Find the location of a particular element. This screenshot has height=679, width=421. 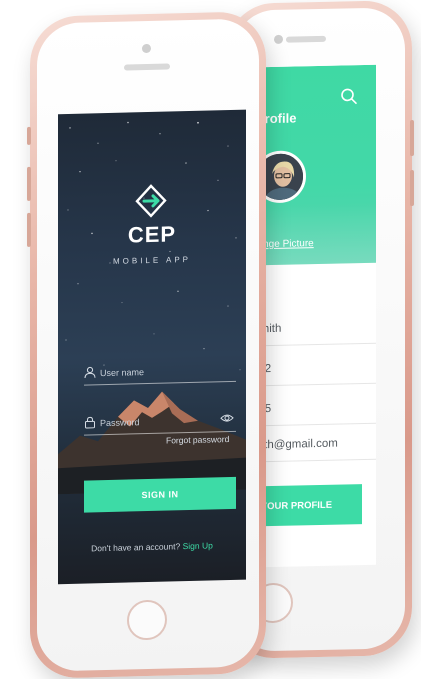

password-field is located at coordinates (160, 423).